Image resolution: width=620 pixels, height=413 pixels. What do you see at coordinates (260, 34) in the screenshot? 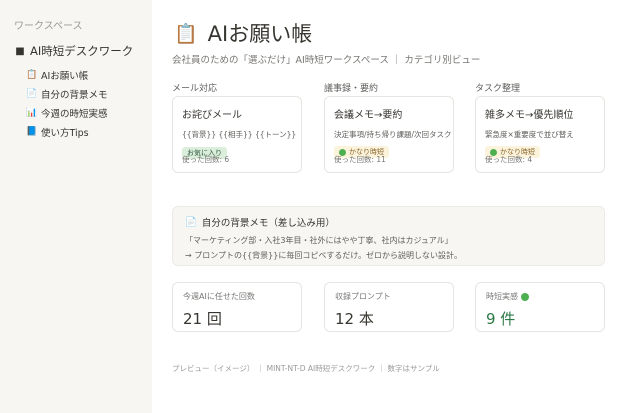
I see `page-title-text: AIお願い帳` at bounding box center [260, 34].